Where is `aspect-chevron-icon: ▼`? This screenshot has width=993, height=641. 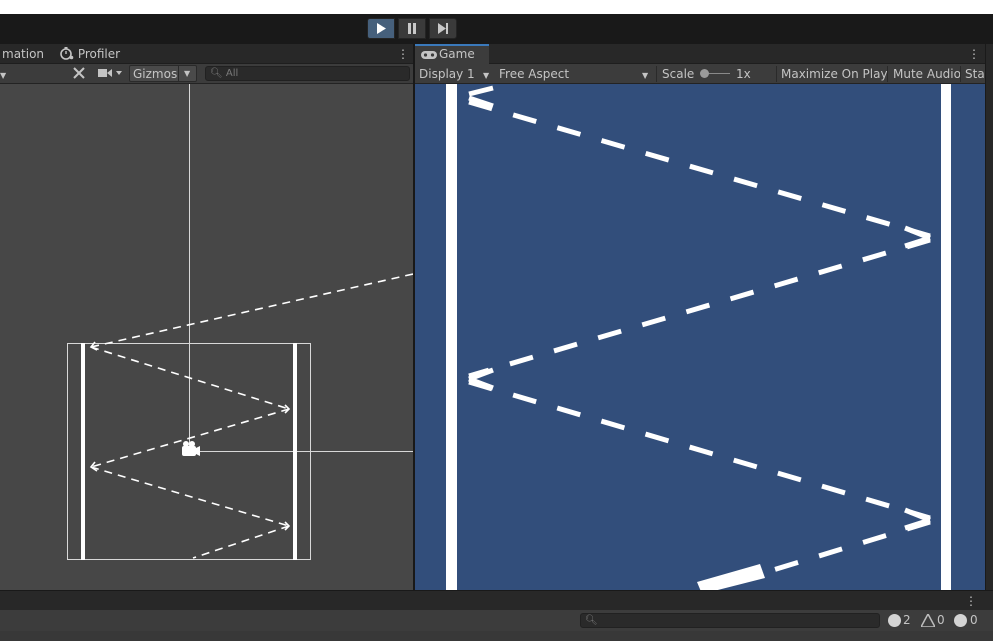 aspect-chevron-icon: ▼ is located at coordinates (645, 76).